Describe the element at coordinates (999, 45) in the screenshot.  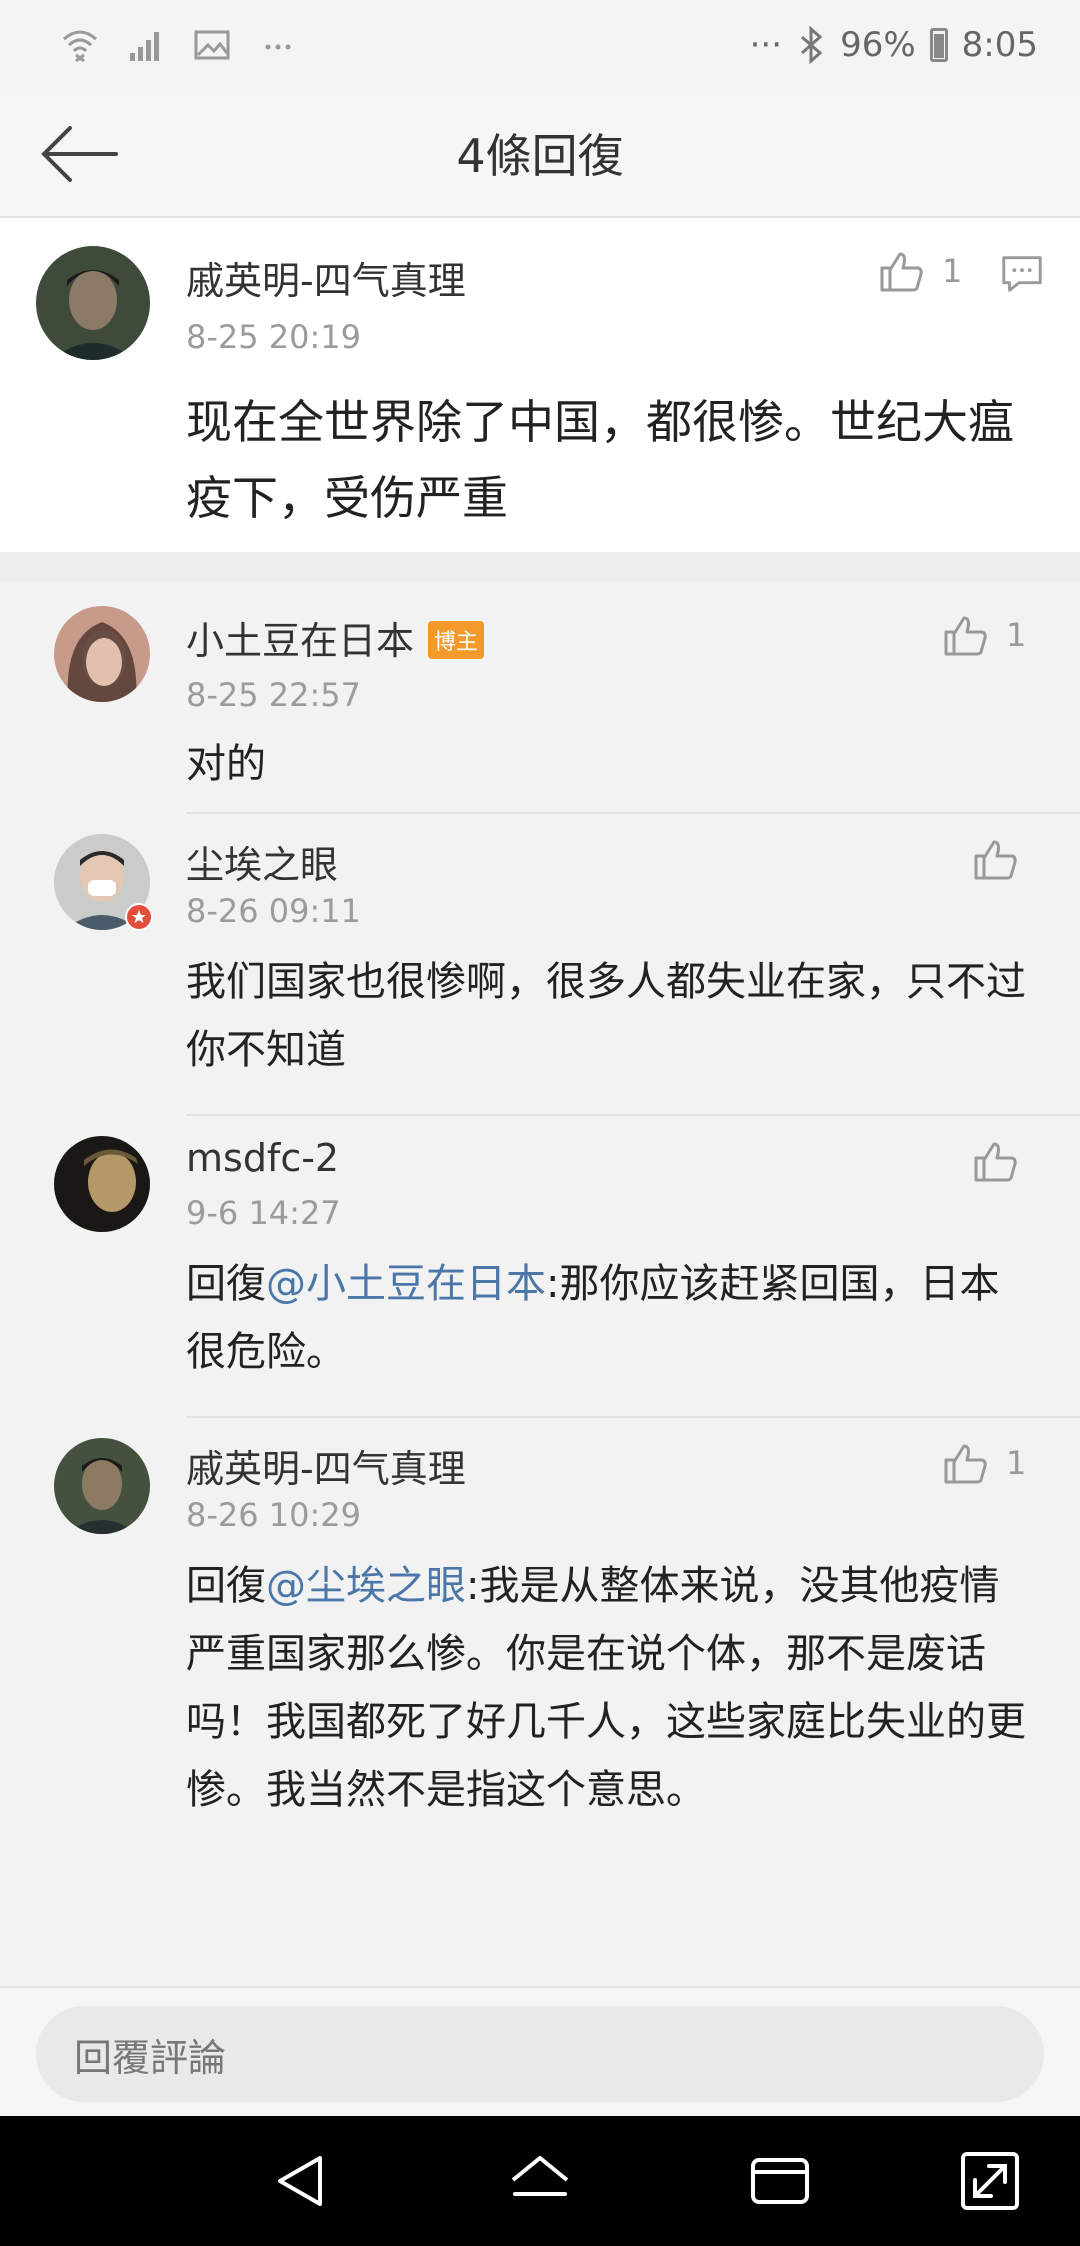
I see `status-time: 8:05` at that location.